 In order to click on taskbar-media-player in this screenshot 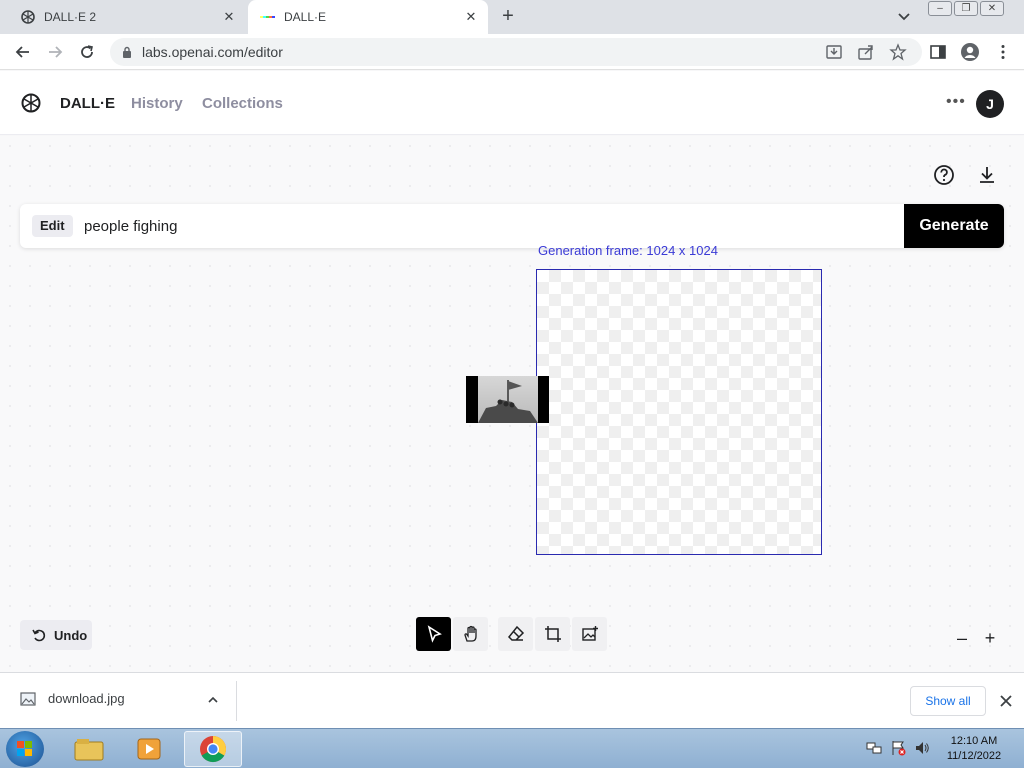, I will do `click(149, 749)`.